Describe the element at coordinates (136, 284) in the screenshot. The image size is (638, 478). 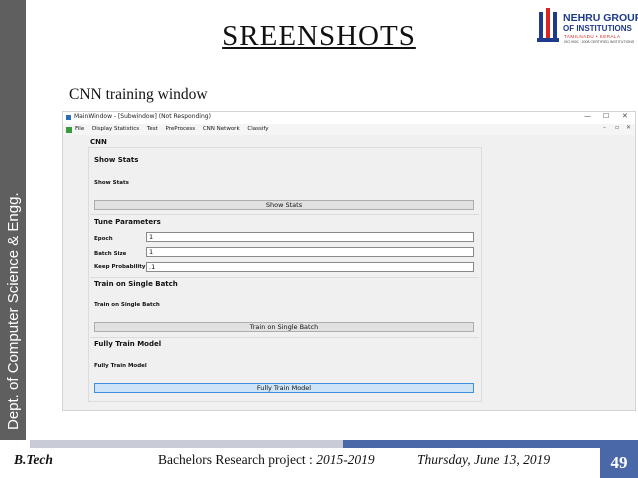
I see `single-batch-section-title: Train on Single Batch` at that location.